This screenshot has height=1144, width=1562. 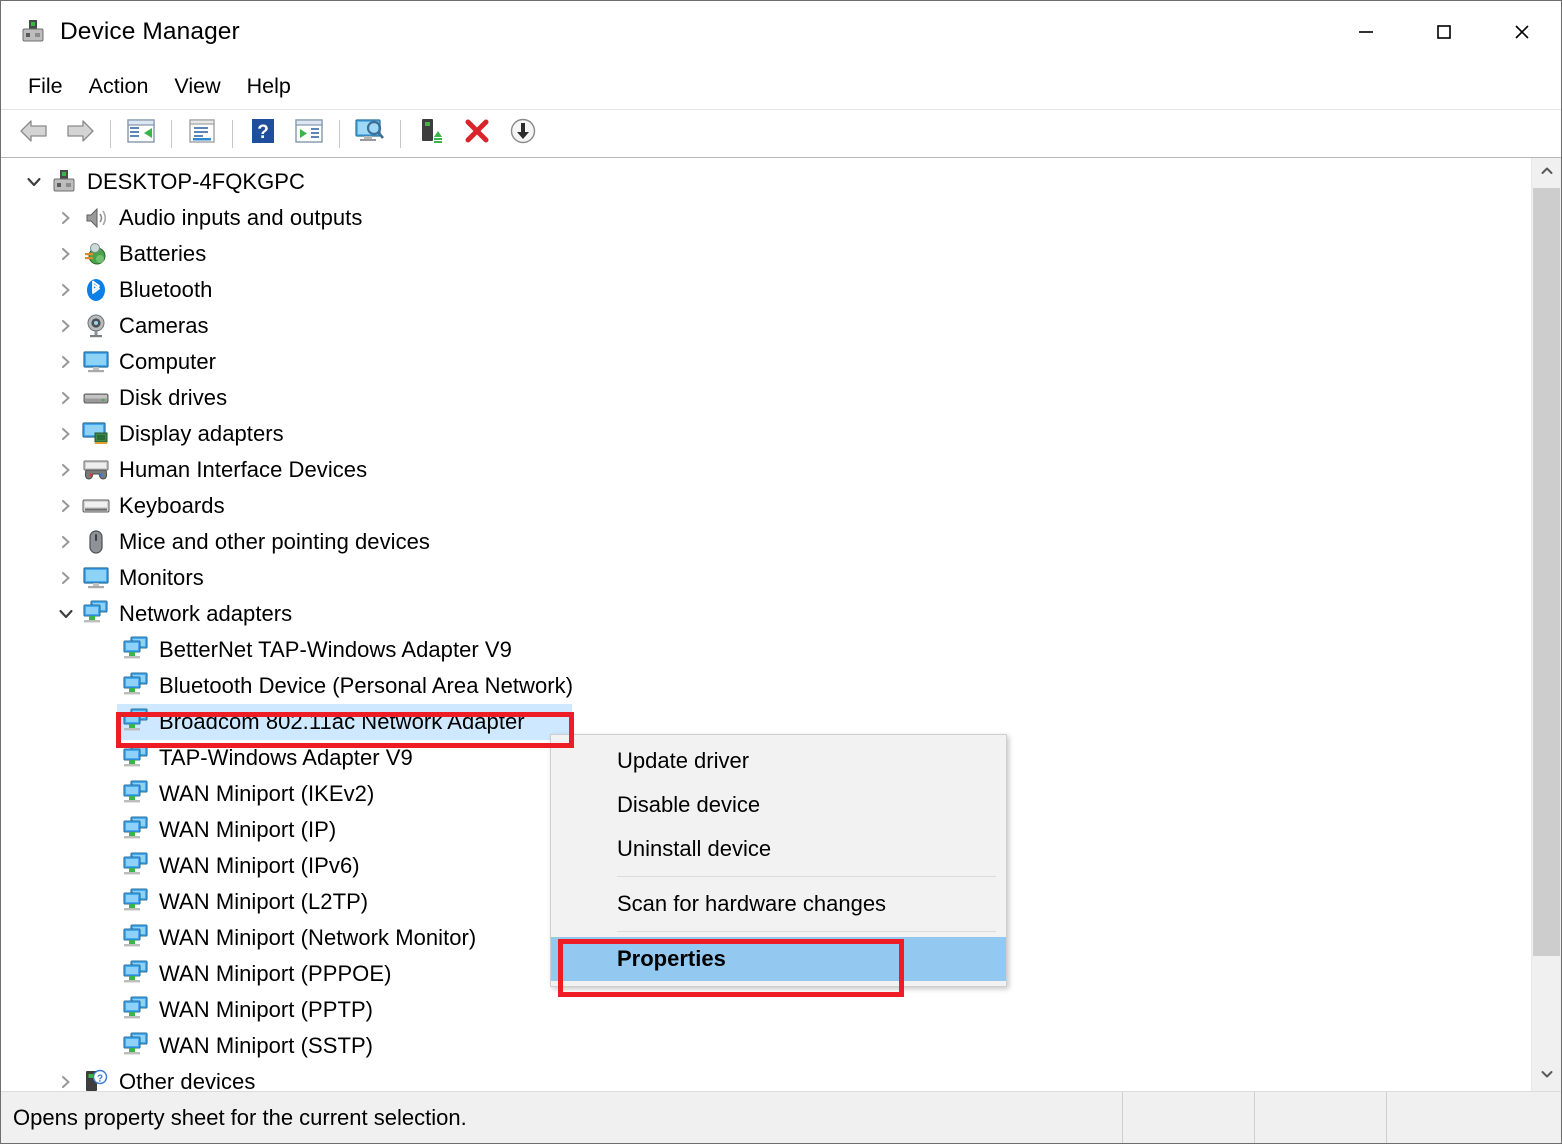 I want to click on tree-category-mice-and-other-pointing-devices: Mice and other pointing devices, so click(x=766, y=542).